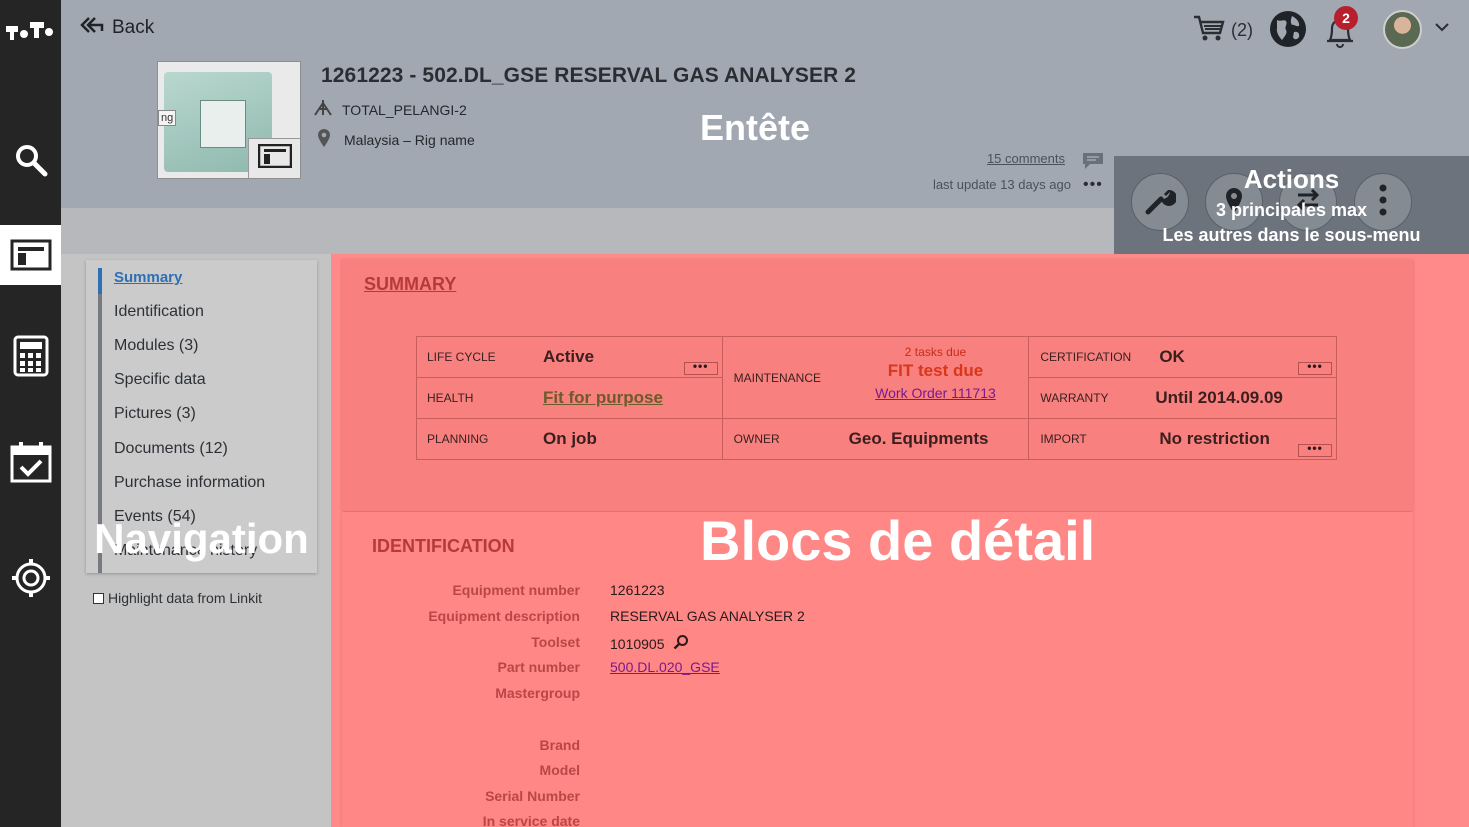  I want to click on life-cycle-label: LIFE CYCLE, so click(461, 357).